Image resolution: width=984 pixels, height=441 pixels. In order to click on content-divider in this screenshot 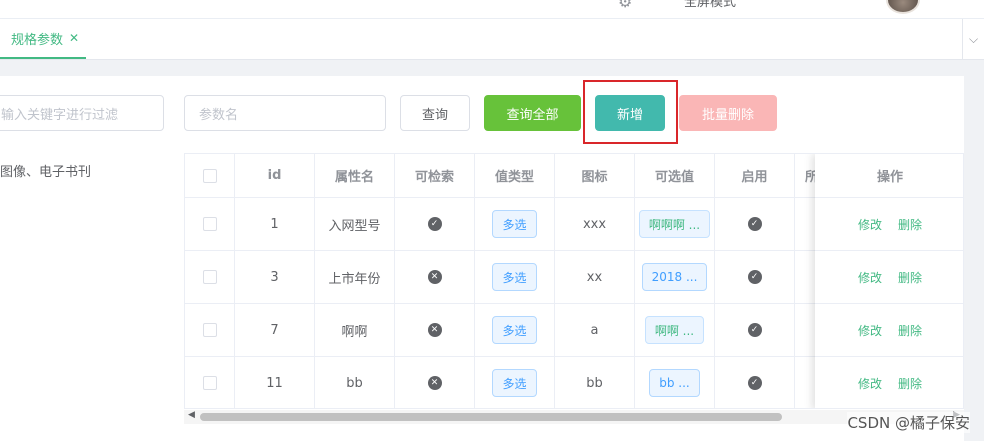, I will do `click(492, 68)`.